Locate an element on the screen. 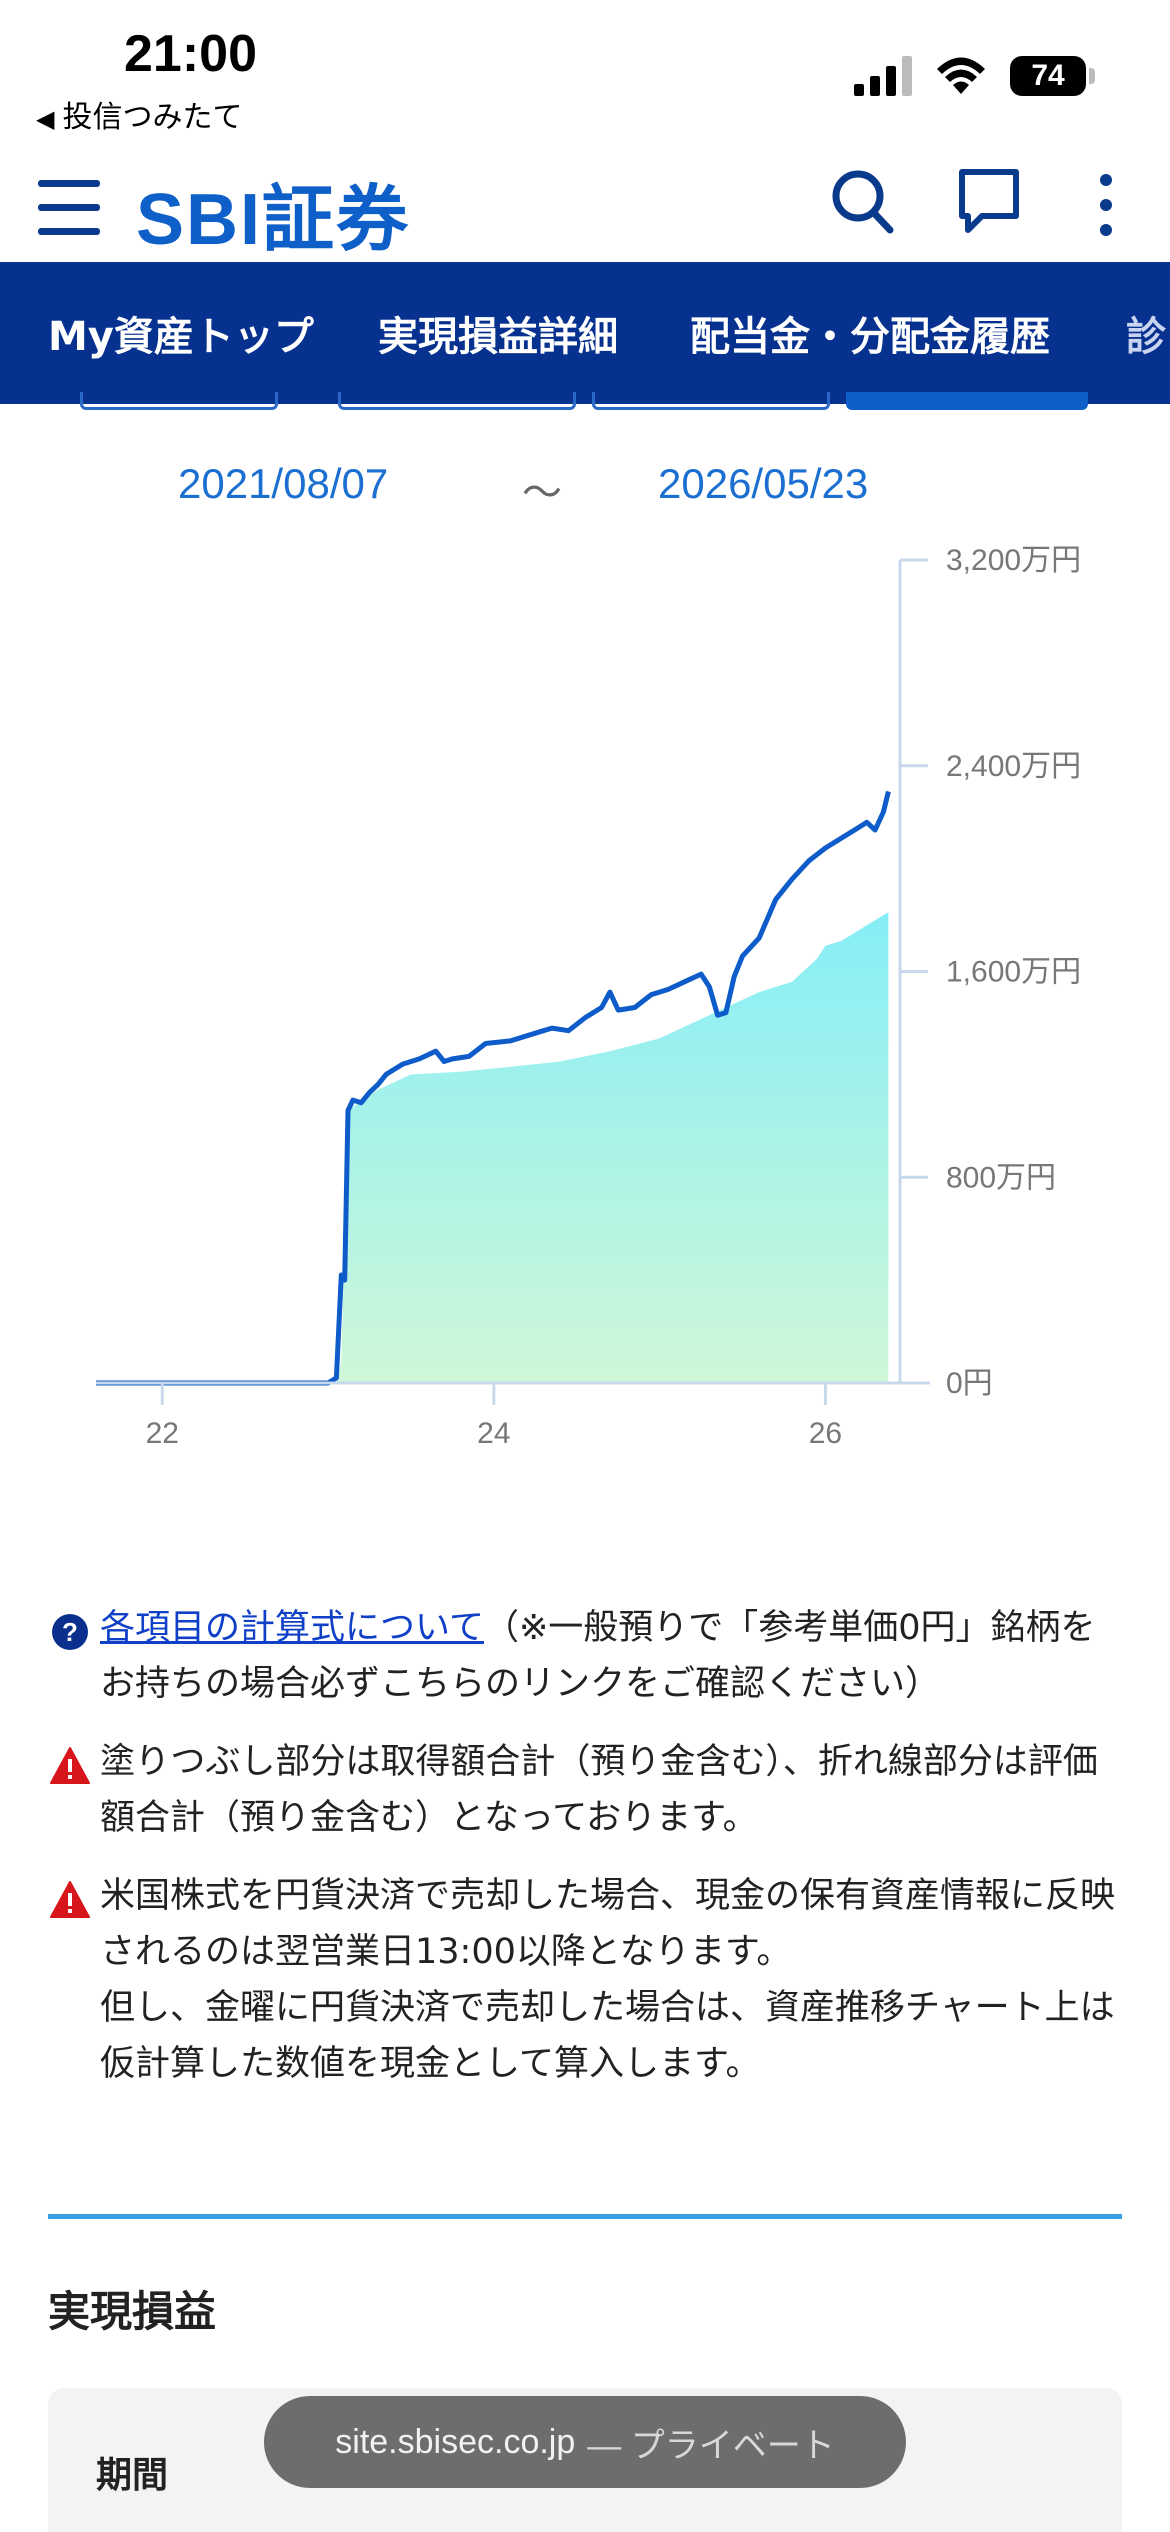  hamburger-menu-icon is located at coordinates (69, 208).